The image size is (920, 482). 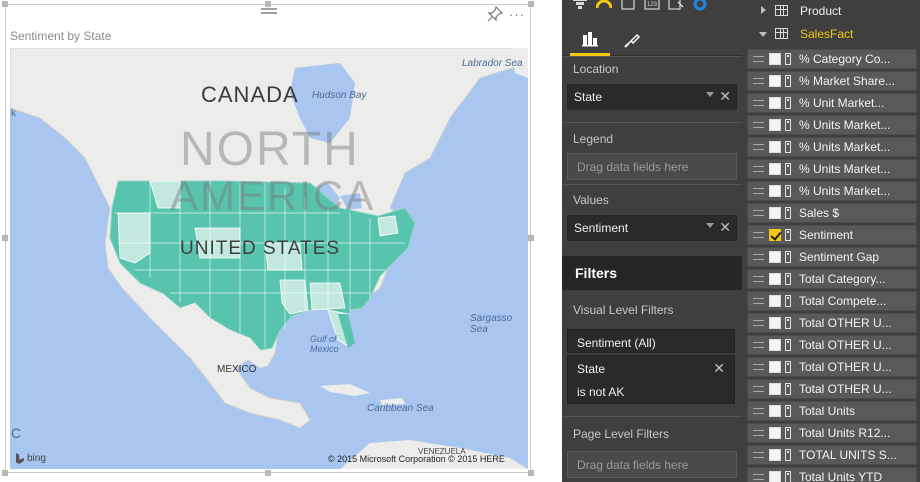 I want to click on table-salesfact: SalesFact, so click(x=831, y=34).